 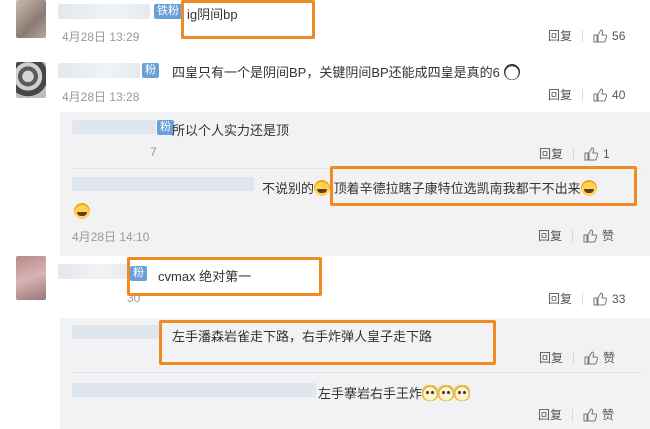 What do you see at coordinates (231, 130) in the screenshot?
I see `reply-text: 所以个人实力还是顶` at bounding box center [231, 130].